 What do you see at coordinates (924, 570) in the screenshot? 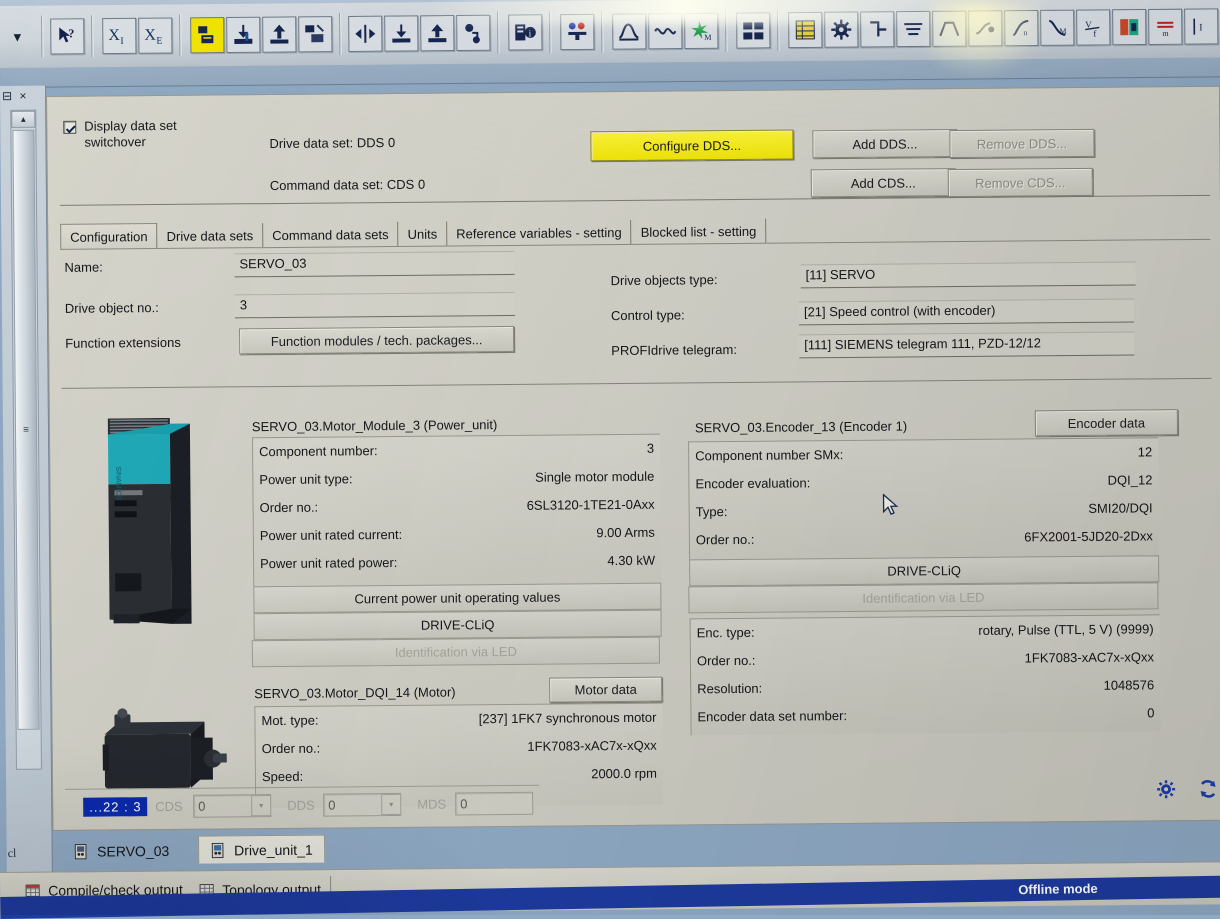
I see `encoder-drive-cliq-button: DRIVE-CLiQ` at bounding box center [924, 570].